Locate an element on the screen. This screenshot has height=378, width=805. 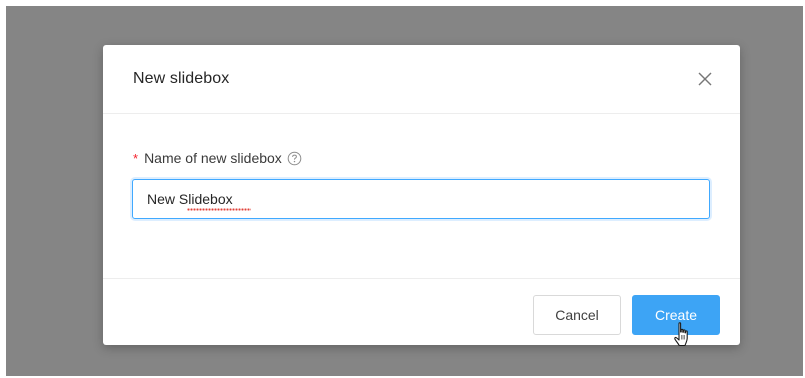
question-circle-icon is located at coordinates (294, 158).